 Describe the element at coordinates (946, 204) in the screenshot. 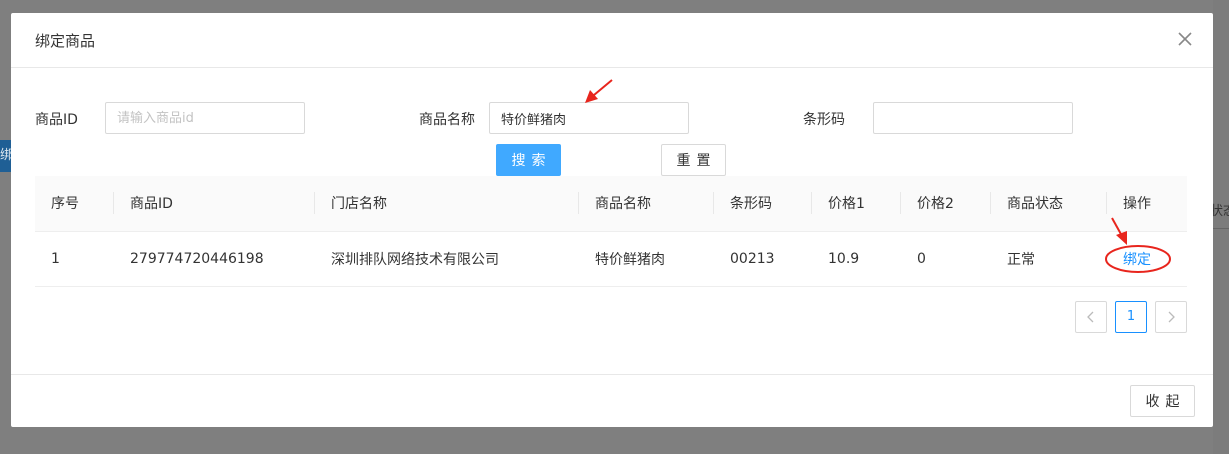

I see `column-header: 价格2` at that location.